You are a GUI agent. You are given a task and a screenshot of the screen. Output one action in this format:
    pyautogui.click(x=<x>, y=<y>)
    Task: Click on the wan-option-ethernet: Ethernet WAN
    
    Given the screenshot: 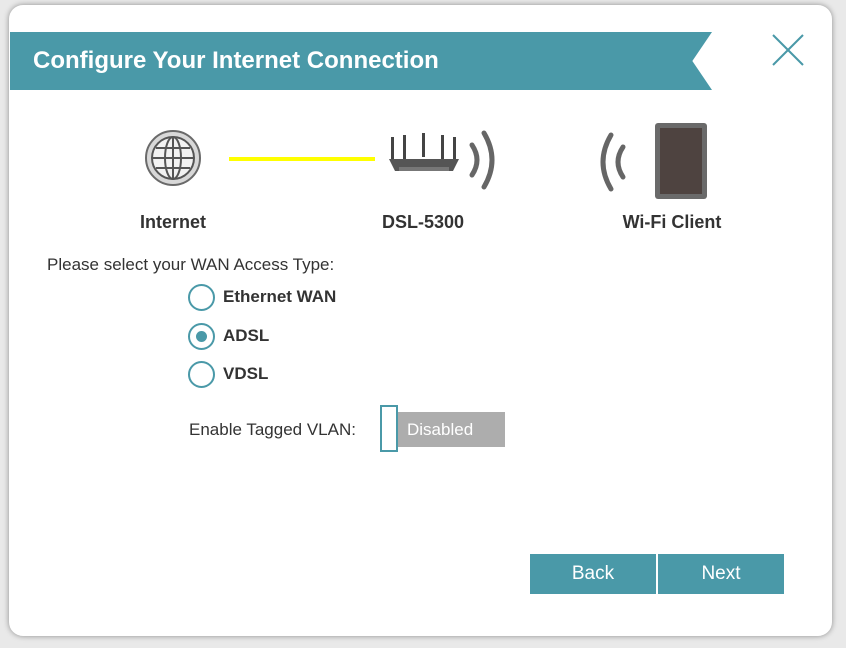 What is the action you would take?
    pyautogui.click(x=262, y=297)
    